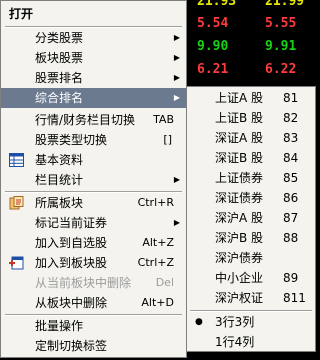  What do you see at coordinates (235, 322) in the screenshot?
I see `submenu-item-label: 3行3列` at bounding box center [235, 322].